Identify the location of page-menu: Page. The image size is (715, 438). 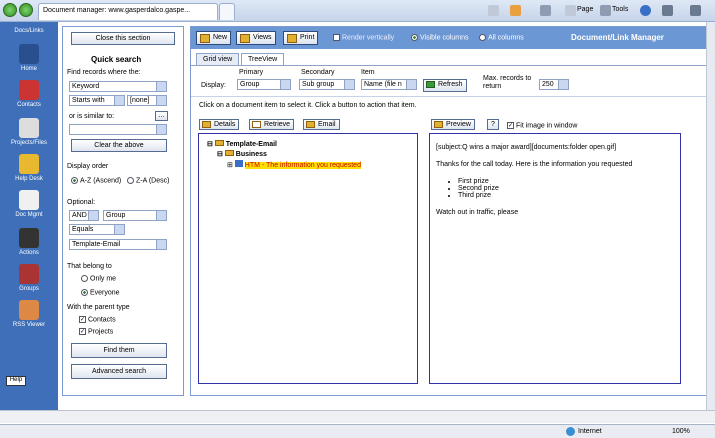
(585, 9).